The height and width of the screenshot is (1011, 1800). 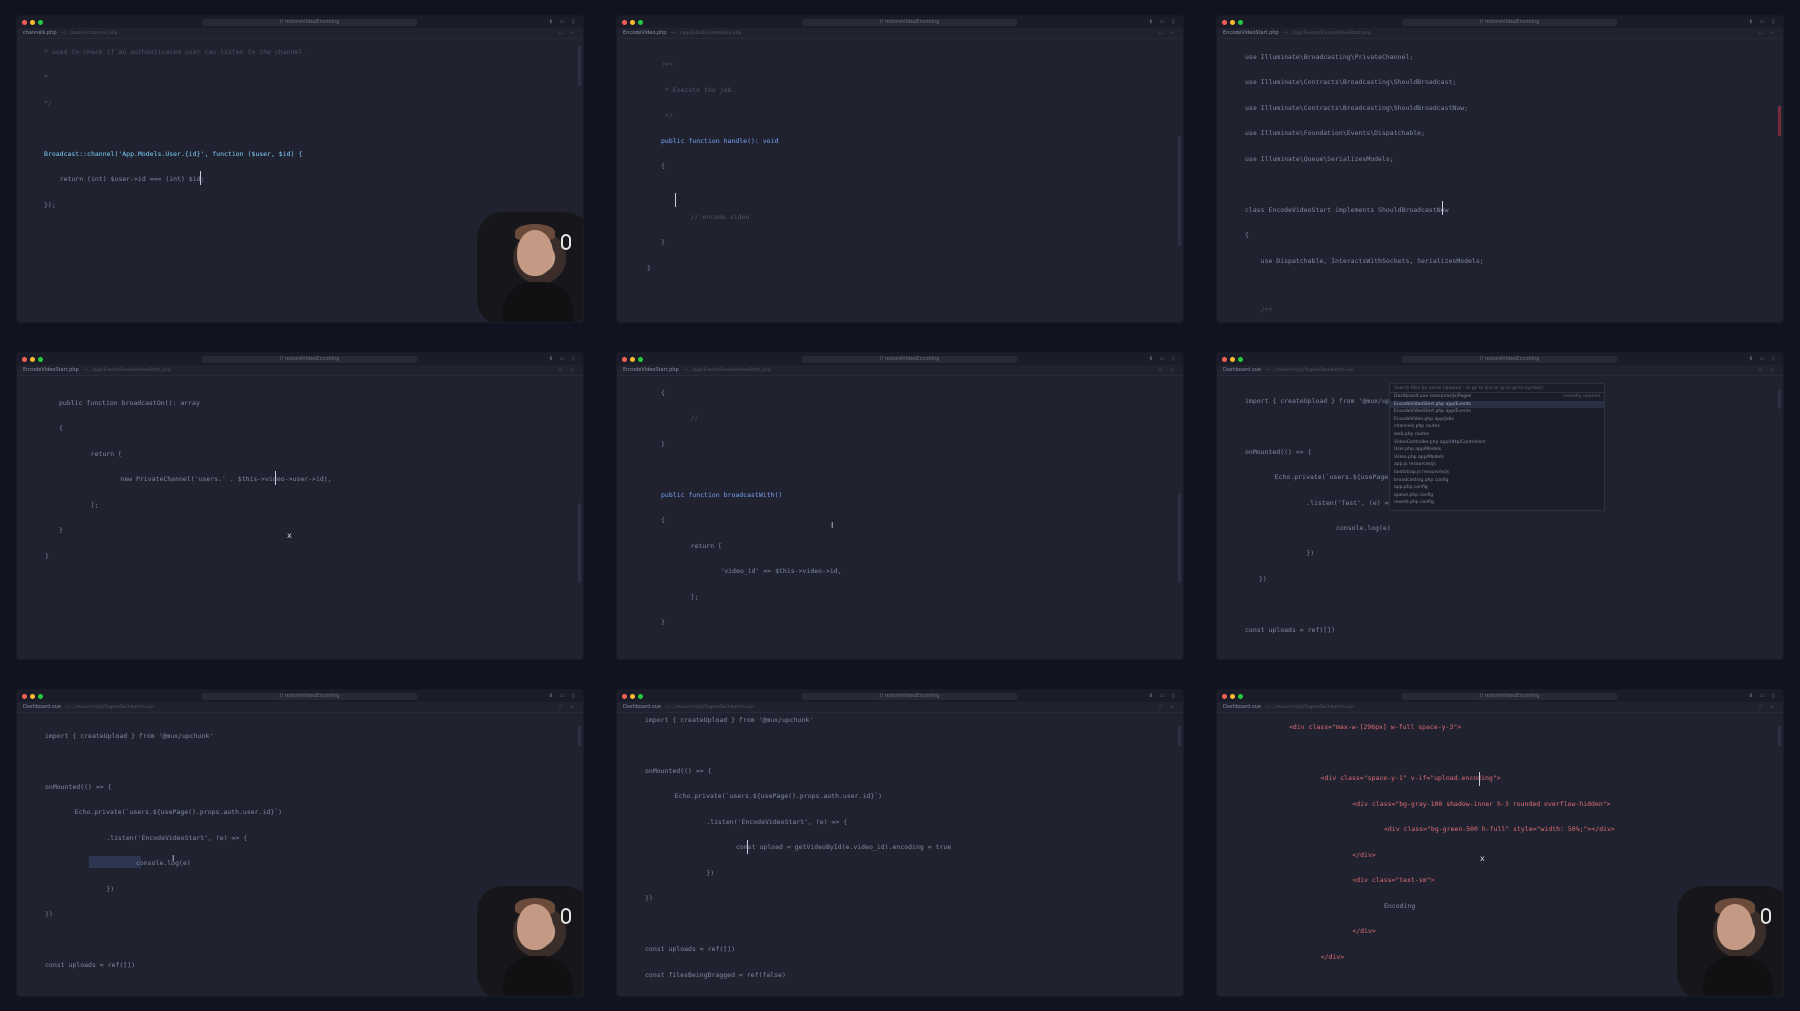 What do you see at coordinates (309, 696) in the screenshot?
I see `window-title: // restoreVideoEncoding` at bounding box center [309, 696].